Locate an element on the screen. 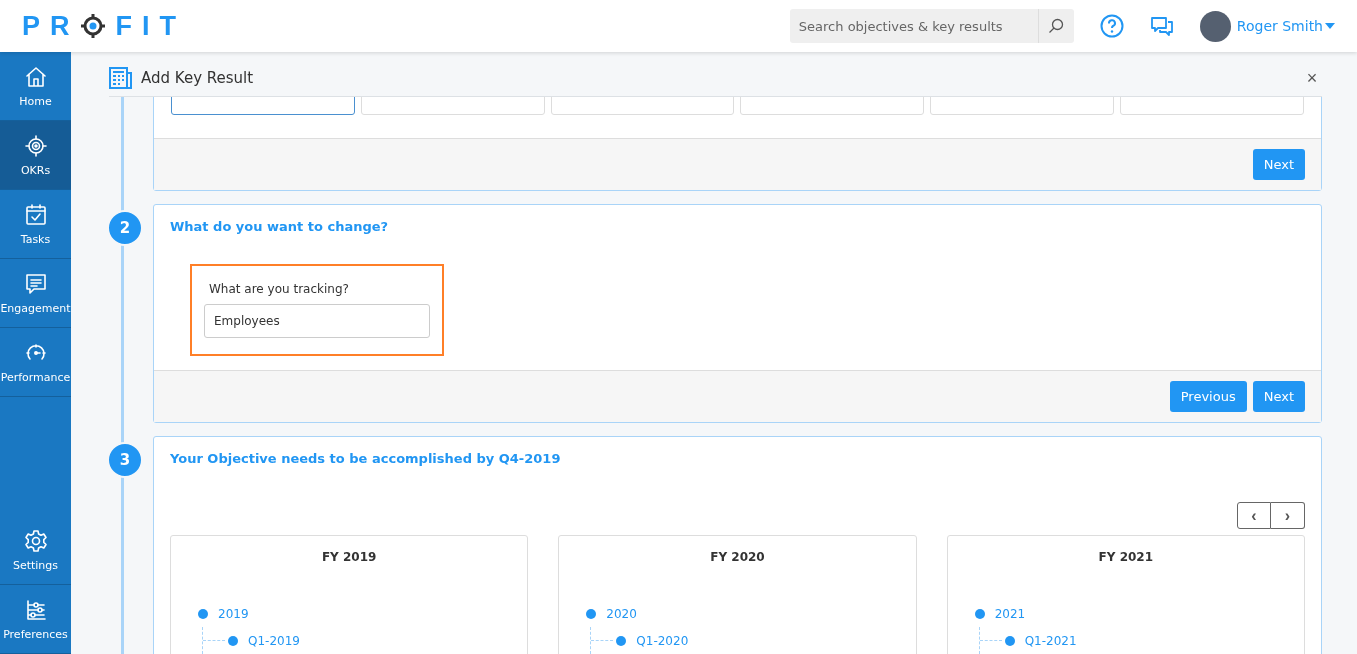 The height and width of the screenshot is (654, 1357). help-icon is located at coordinates (1111, 26).